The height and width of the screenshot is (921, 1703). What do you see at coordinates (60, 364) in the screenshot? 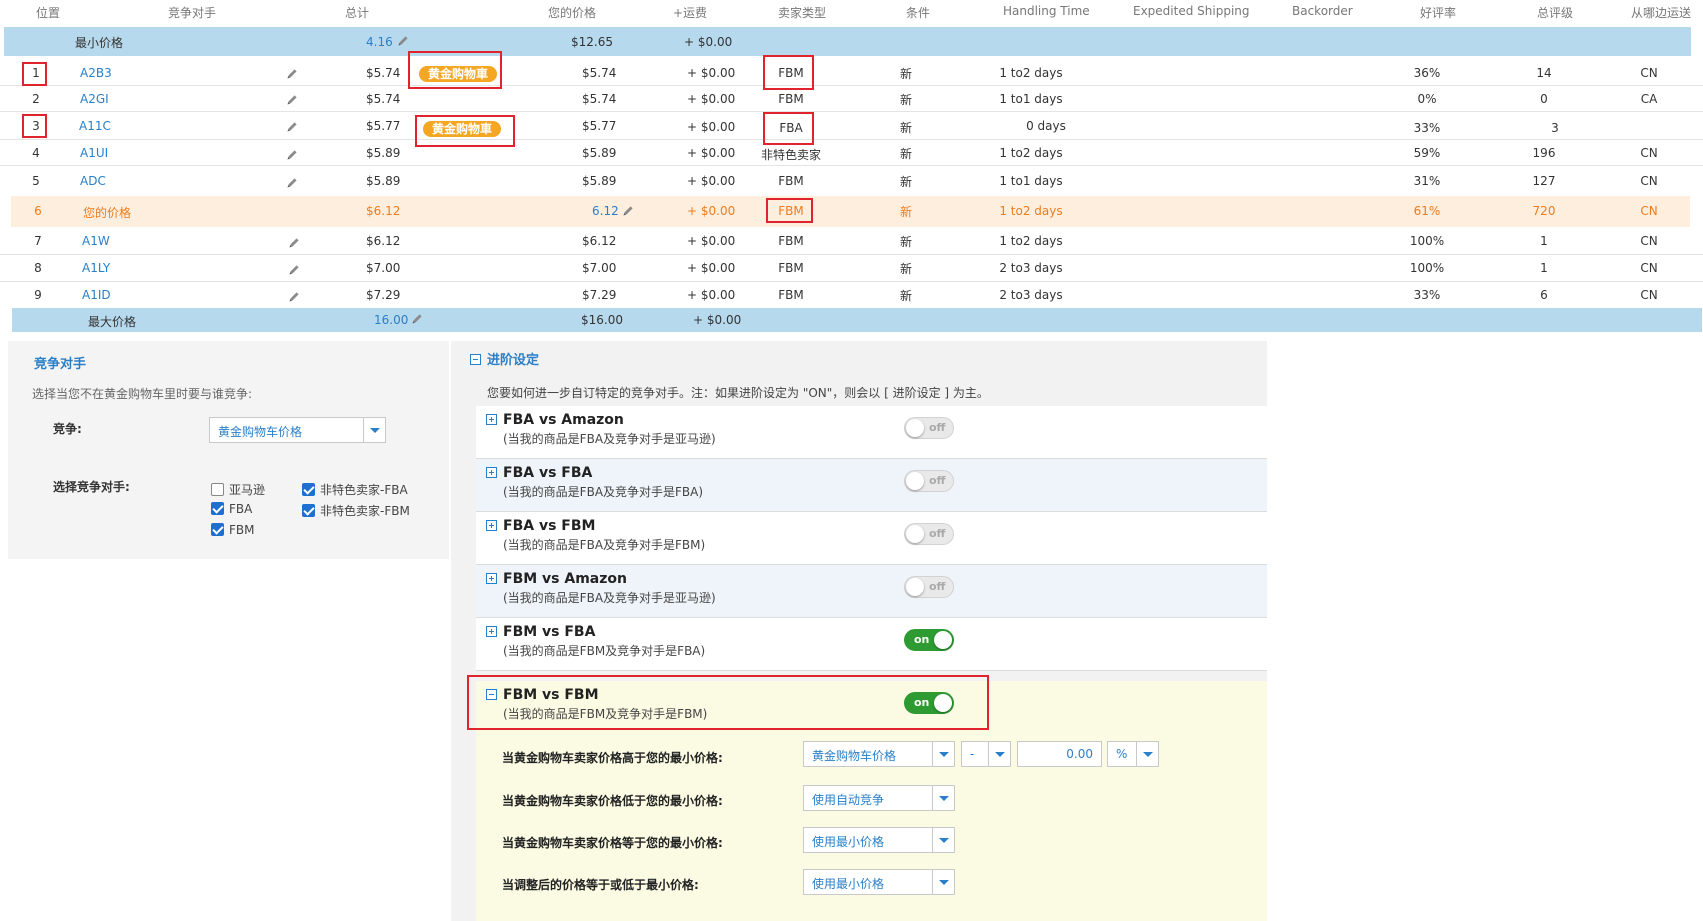
I see `competitor-settings-title: 竞争对手` at bounding box center [60, 364].